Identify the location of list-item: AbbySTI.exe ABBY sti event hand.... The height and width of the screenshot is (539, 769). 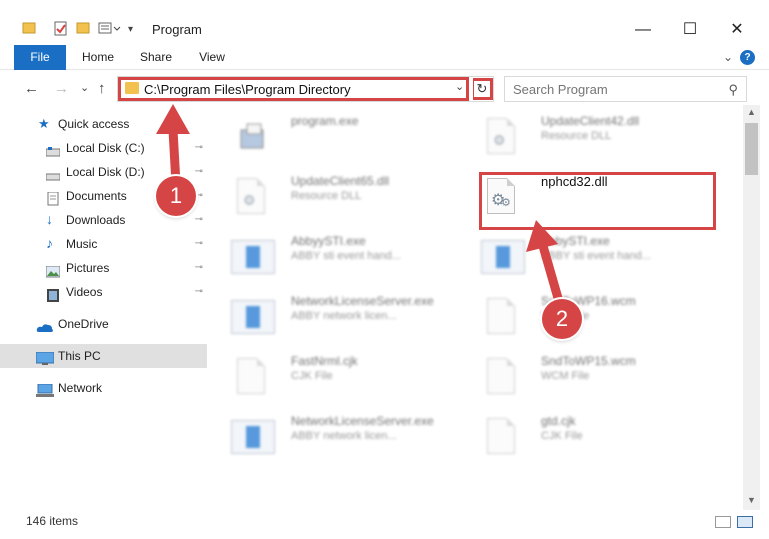
(587, 256).